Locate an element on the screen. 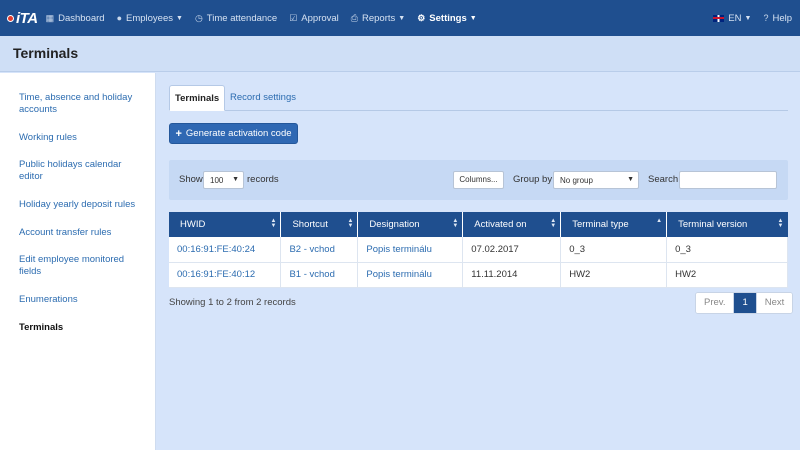 The height and width of the screenshot is (450, 800). sidebar-item-working-rules: Working rules is located at coordinates (81, 138).